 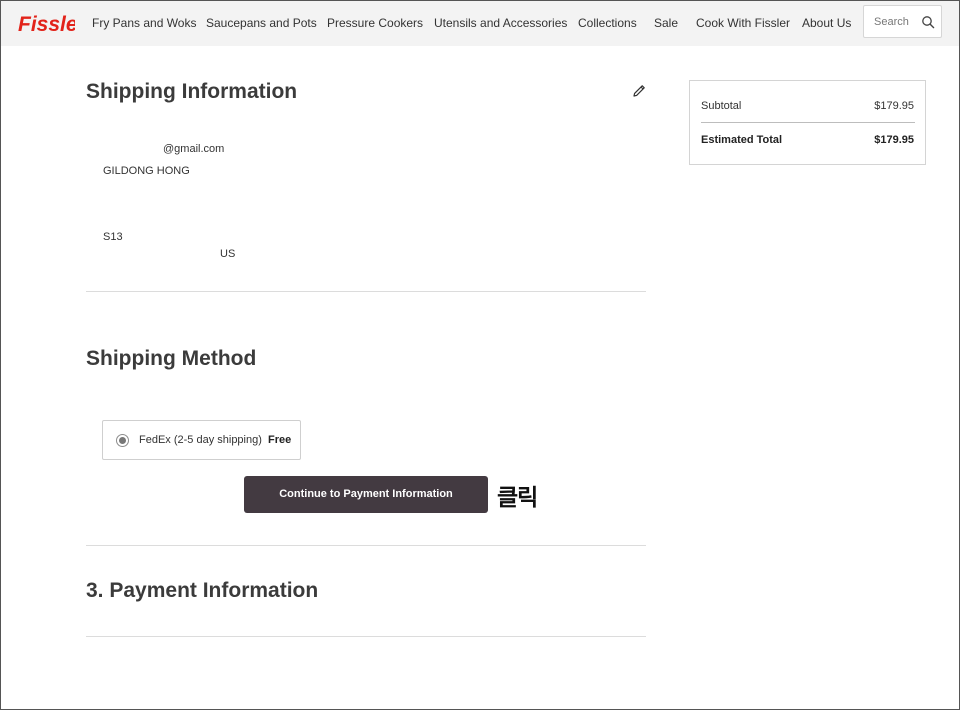 I want to click on fissler-logo: Fissler, so click(x=46, y=24).